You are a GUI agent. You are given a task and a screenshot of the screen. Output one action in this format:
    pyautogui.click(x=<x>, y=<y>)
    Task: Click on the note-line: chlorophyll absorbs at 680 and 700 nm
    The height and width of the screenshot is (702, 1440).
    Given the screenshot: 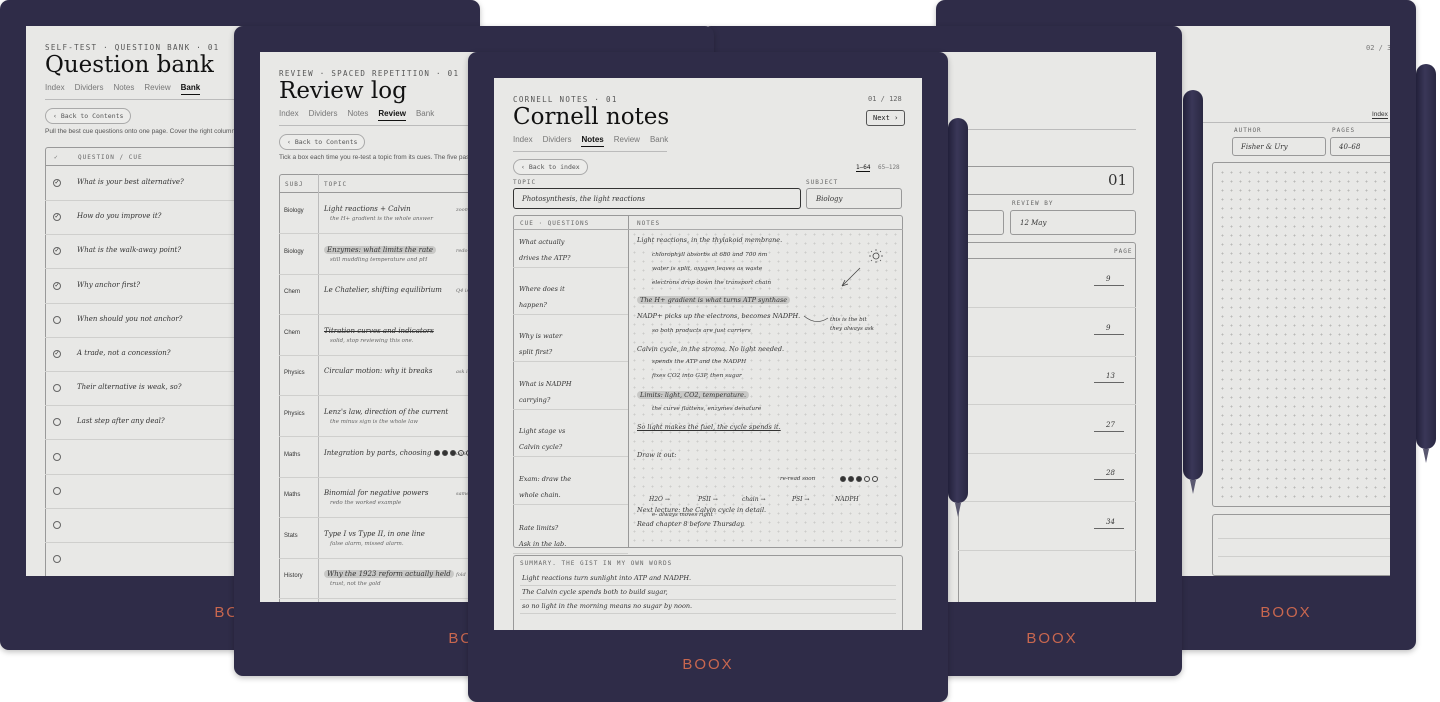 What is the action you would take?
    pyautogui.click(x=710, y=255)
    